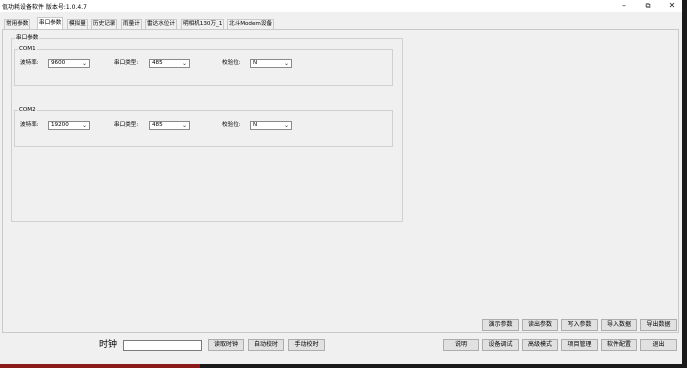 This screenshot has height=368, width=687. Describe the element at coordinates (343, 366) in the screenshot. I see `taskbar-edge` at that location.